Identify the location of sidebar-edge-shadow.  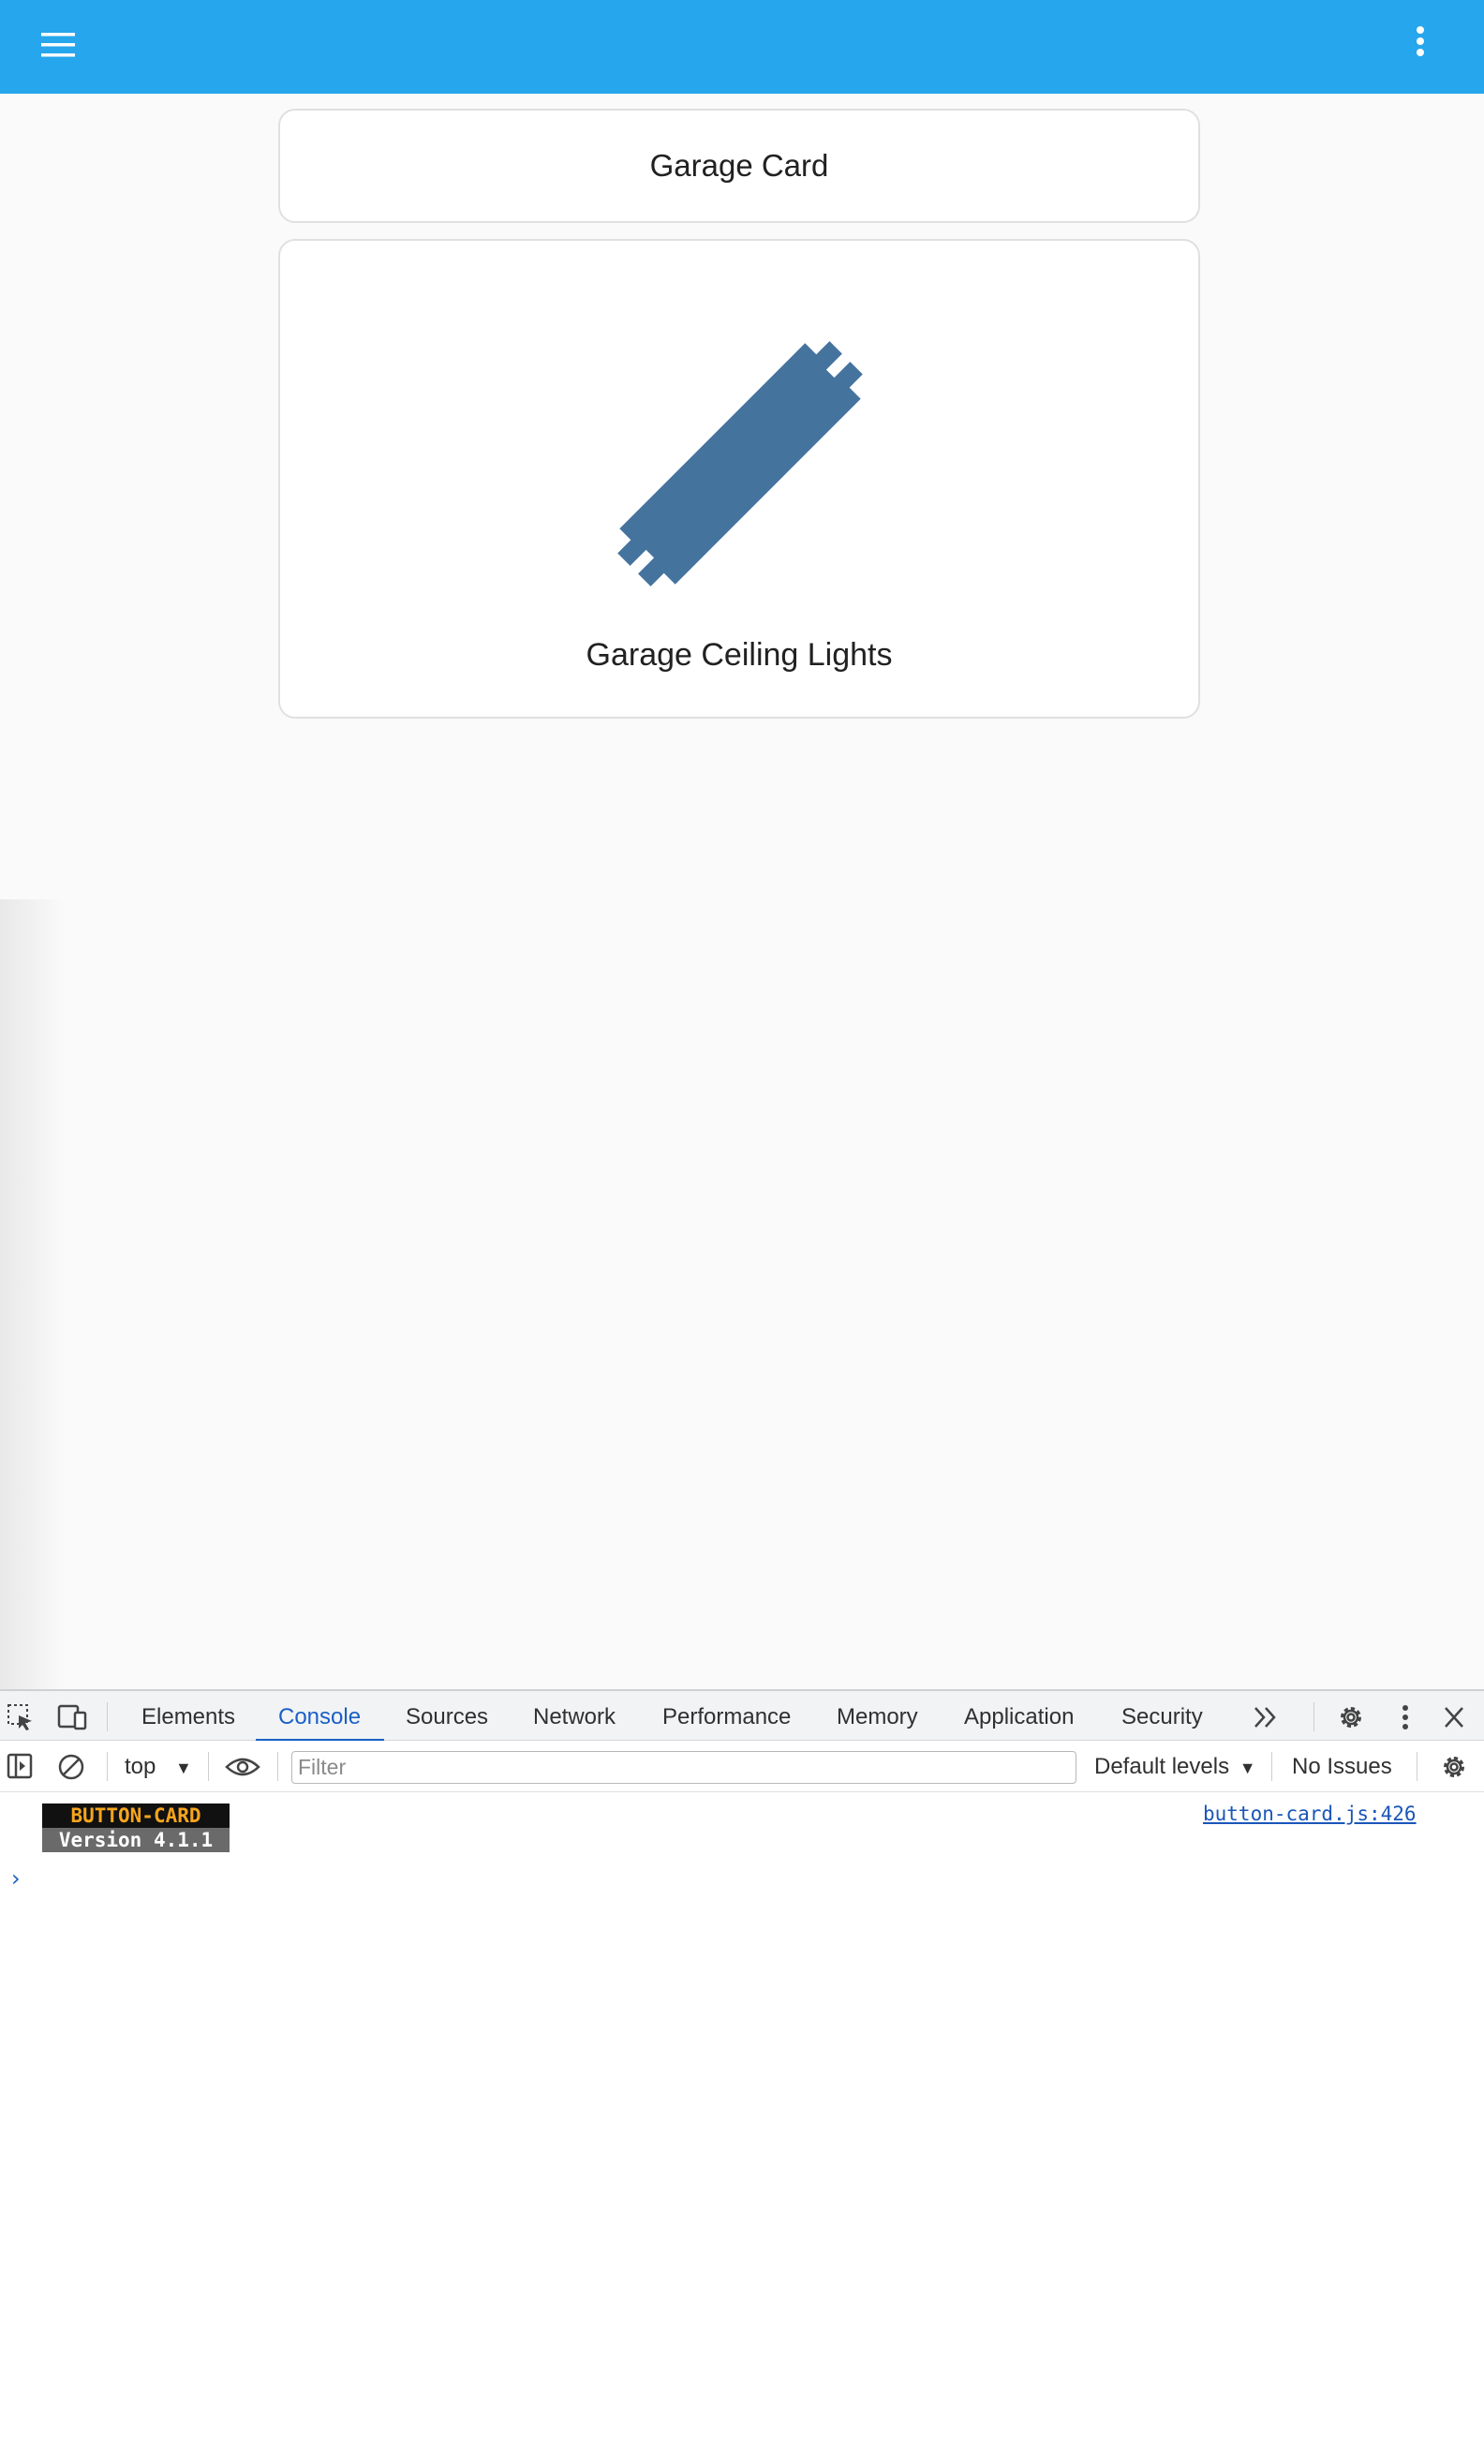
(33, 1294).